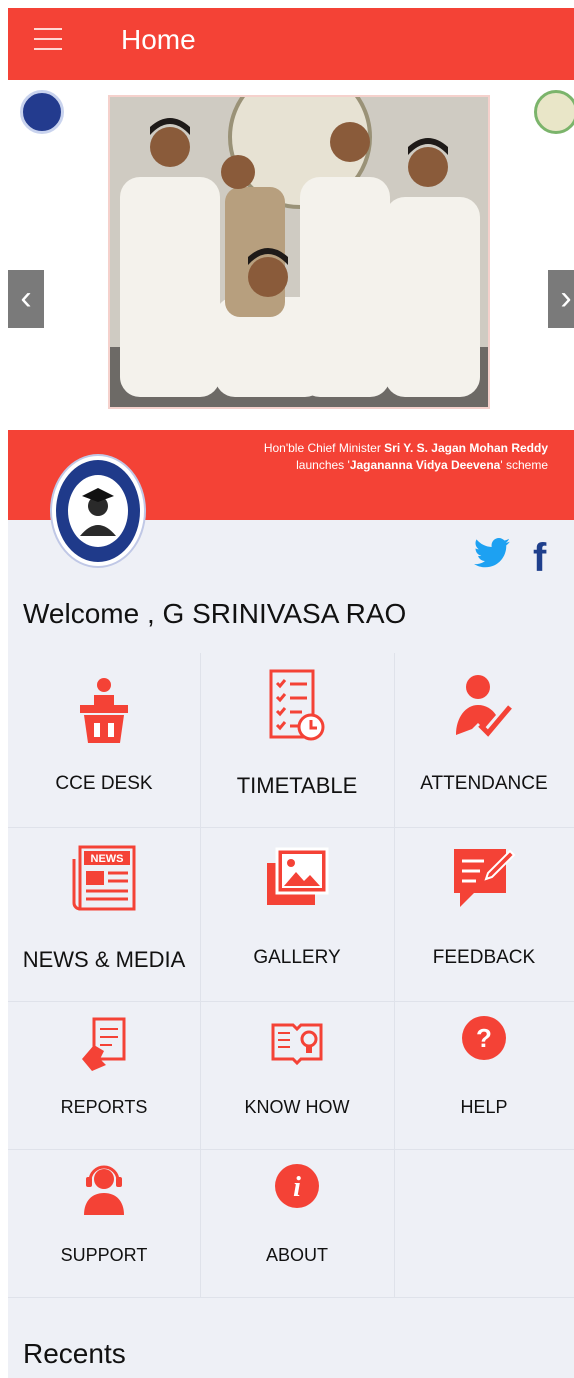  I want to click on menu-row: REPORTS KNOW HOW ? HELP, so click(291, 1075).